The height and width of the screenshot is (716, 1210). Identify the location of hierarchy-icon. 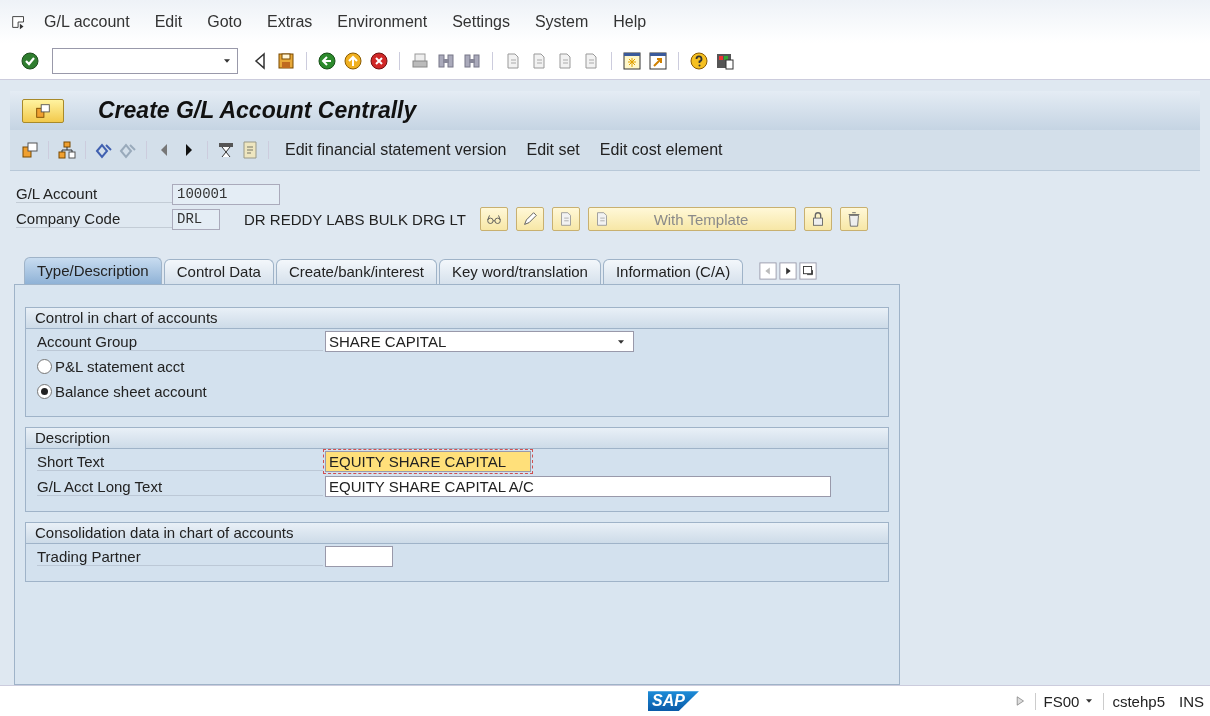
(67, 150).